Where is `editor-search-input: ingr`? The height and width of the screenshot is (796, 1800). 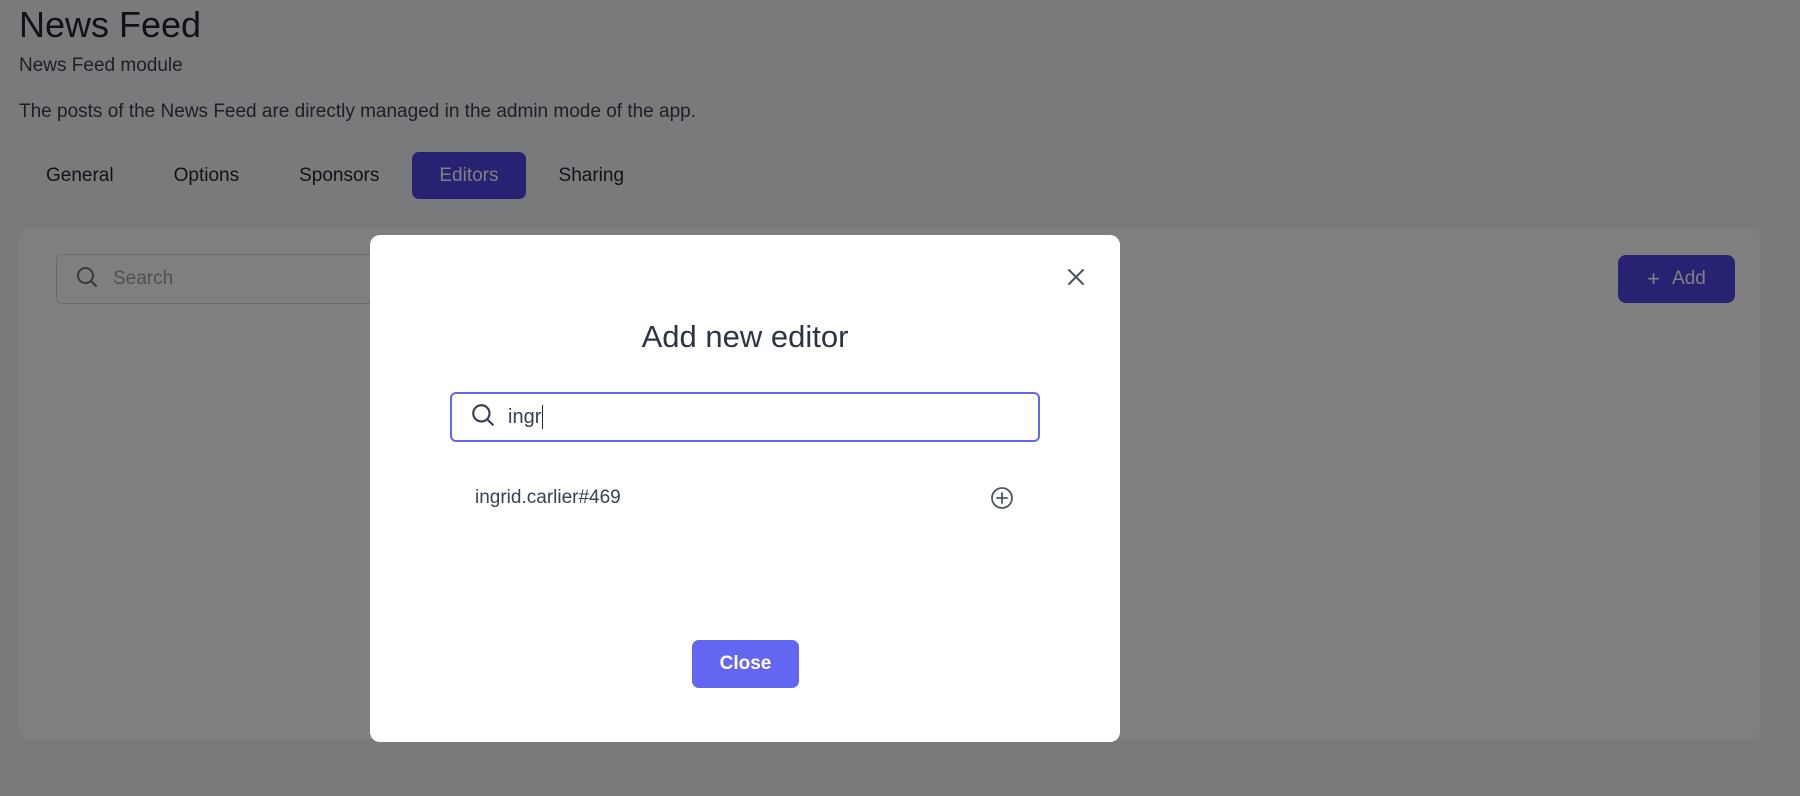 editor-search-input: ingr is located at coordinates (745, 417).